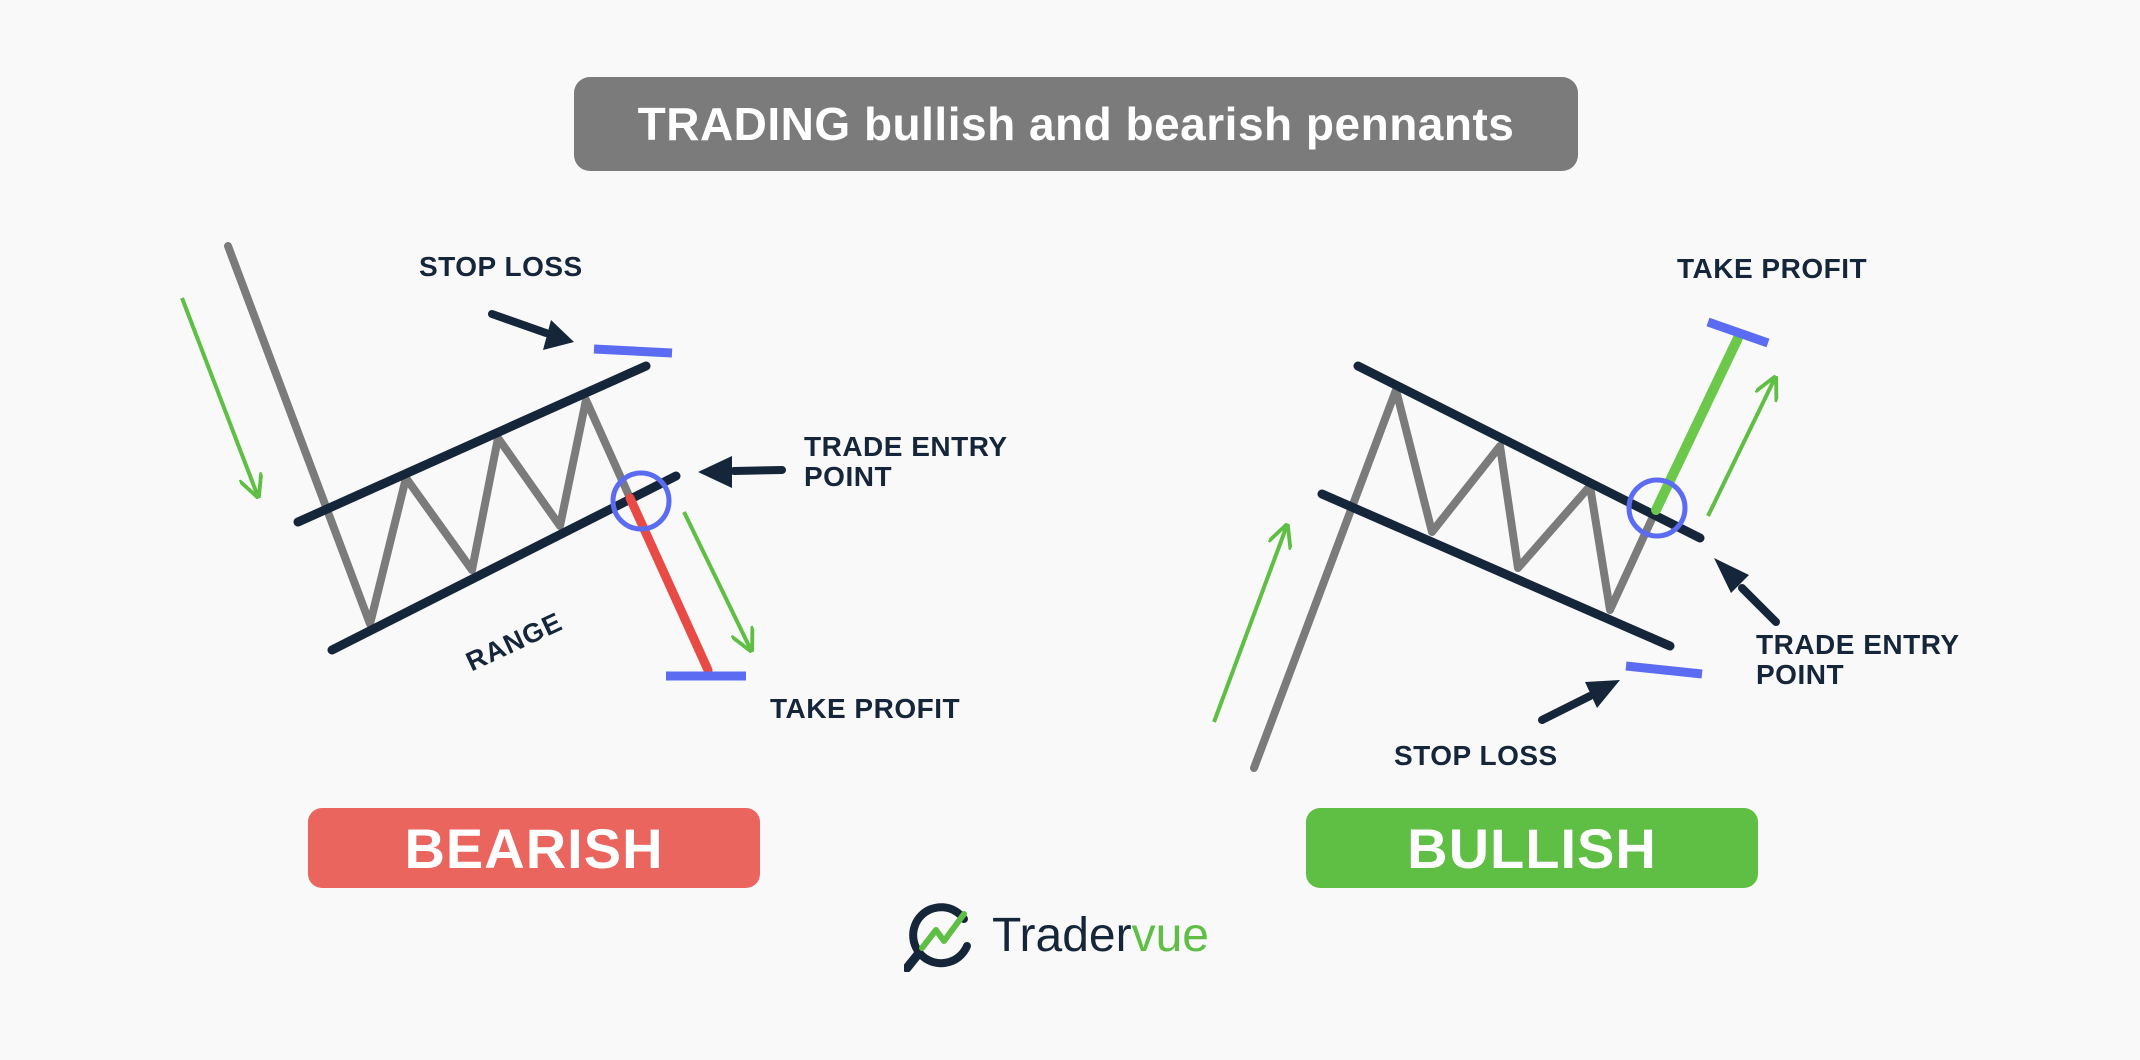 This screenshot has height=1060, width=2140. Describe the element at coordinates (715, 472) in the screenshot. I see `bearish-entry-arrowhead` at that location.